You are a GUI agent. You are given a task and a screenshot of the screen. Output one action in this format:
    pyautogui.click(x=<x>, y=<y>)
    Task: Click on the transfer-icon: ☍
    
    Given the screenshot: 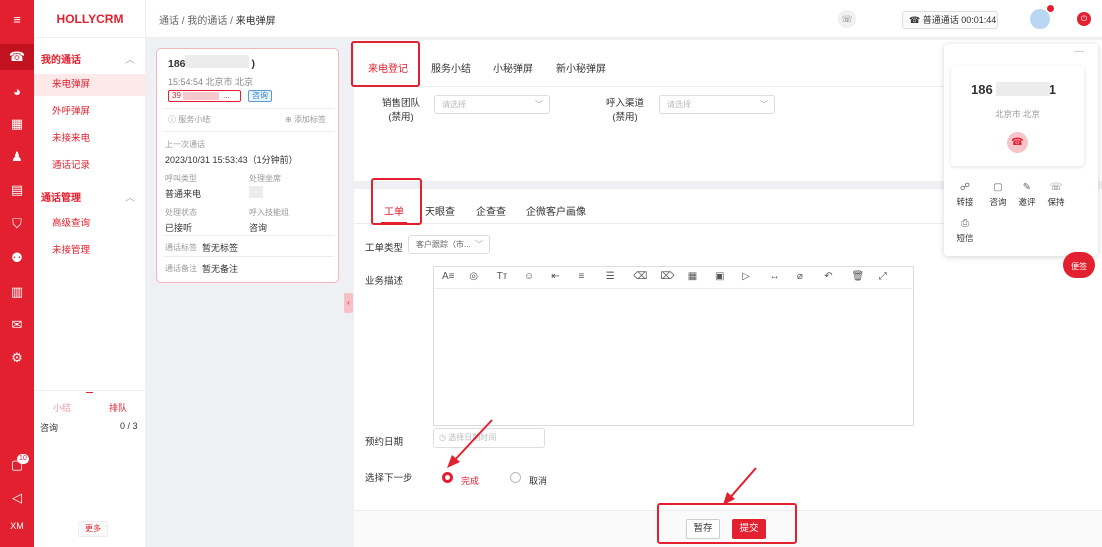 What is the action you would take?
    pyautogui.click(x=965, y=187)
    